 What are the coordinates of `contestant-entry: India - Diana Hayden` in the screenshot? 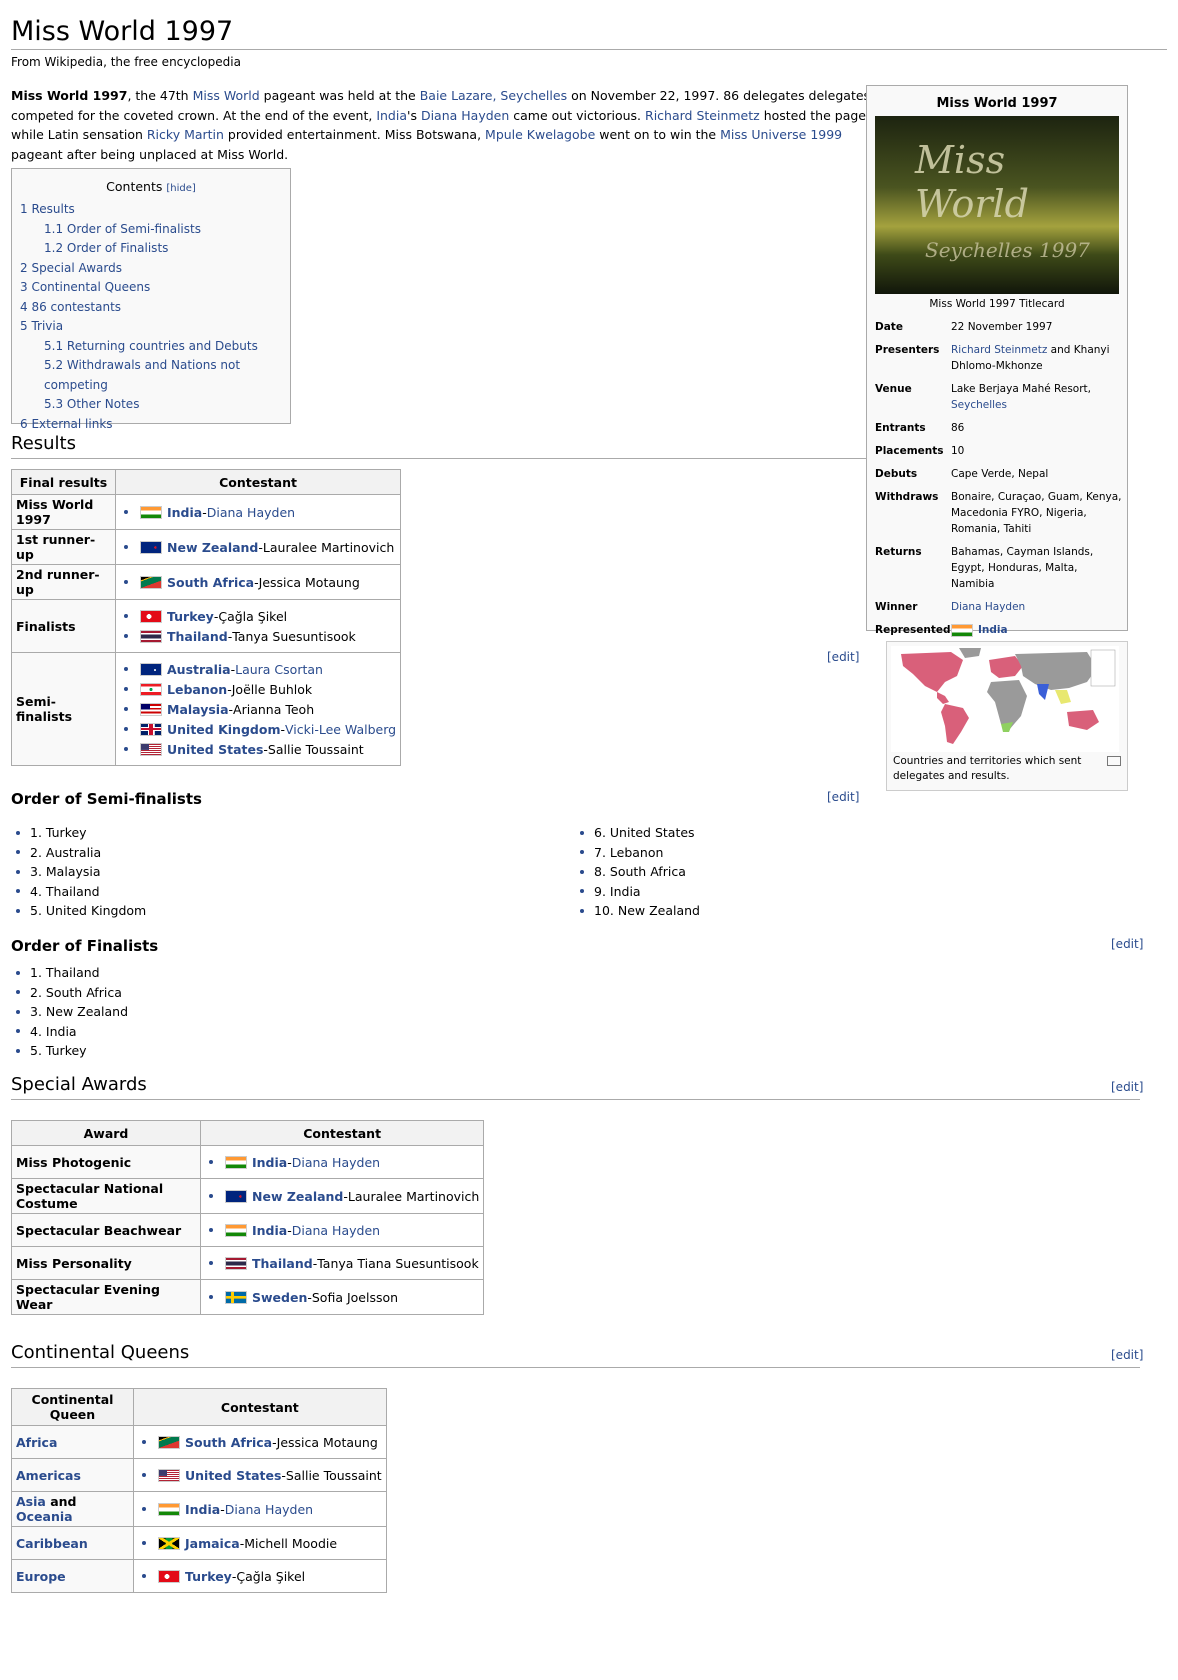 It's located at (258, 512).